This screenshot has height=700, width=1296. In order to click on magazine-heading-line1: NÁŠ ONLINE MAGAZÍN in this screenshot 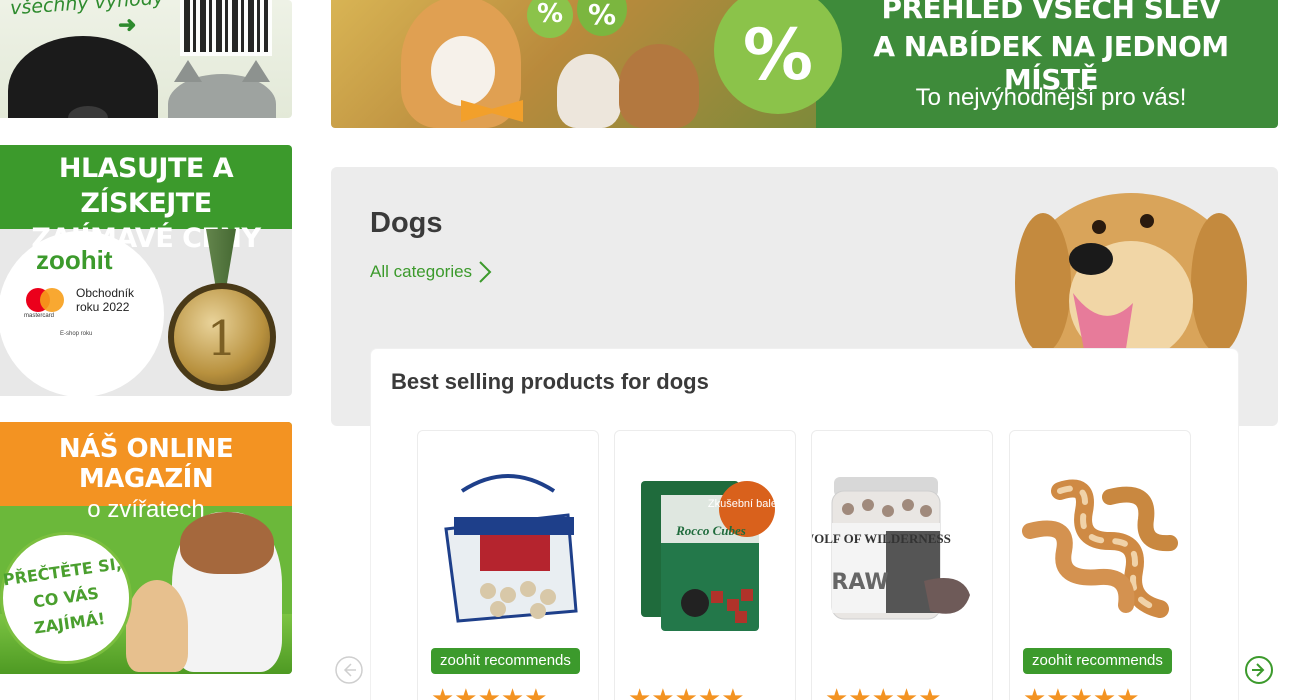, I will do `click(146, 464)`.